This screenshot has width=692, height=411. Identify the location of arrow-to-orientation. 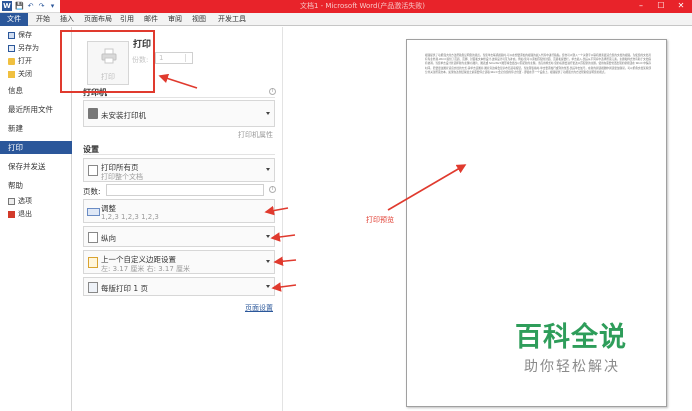
(283, 237).